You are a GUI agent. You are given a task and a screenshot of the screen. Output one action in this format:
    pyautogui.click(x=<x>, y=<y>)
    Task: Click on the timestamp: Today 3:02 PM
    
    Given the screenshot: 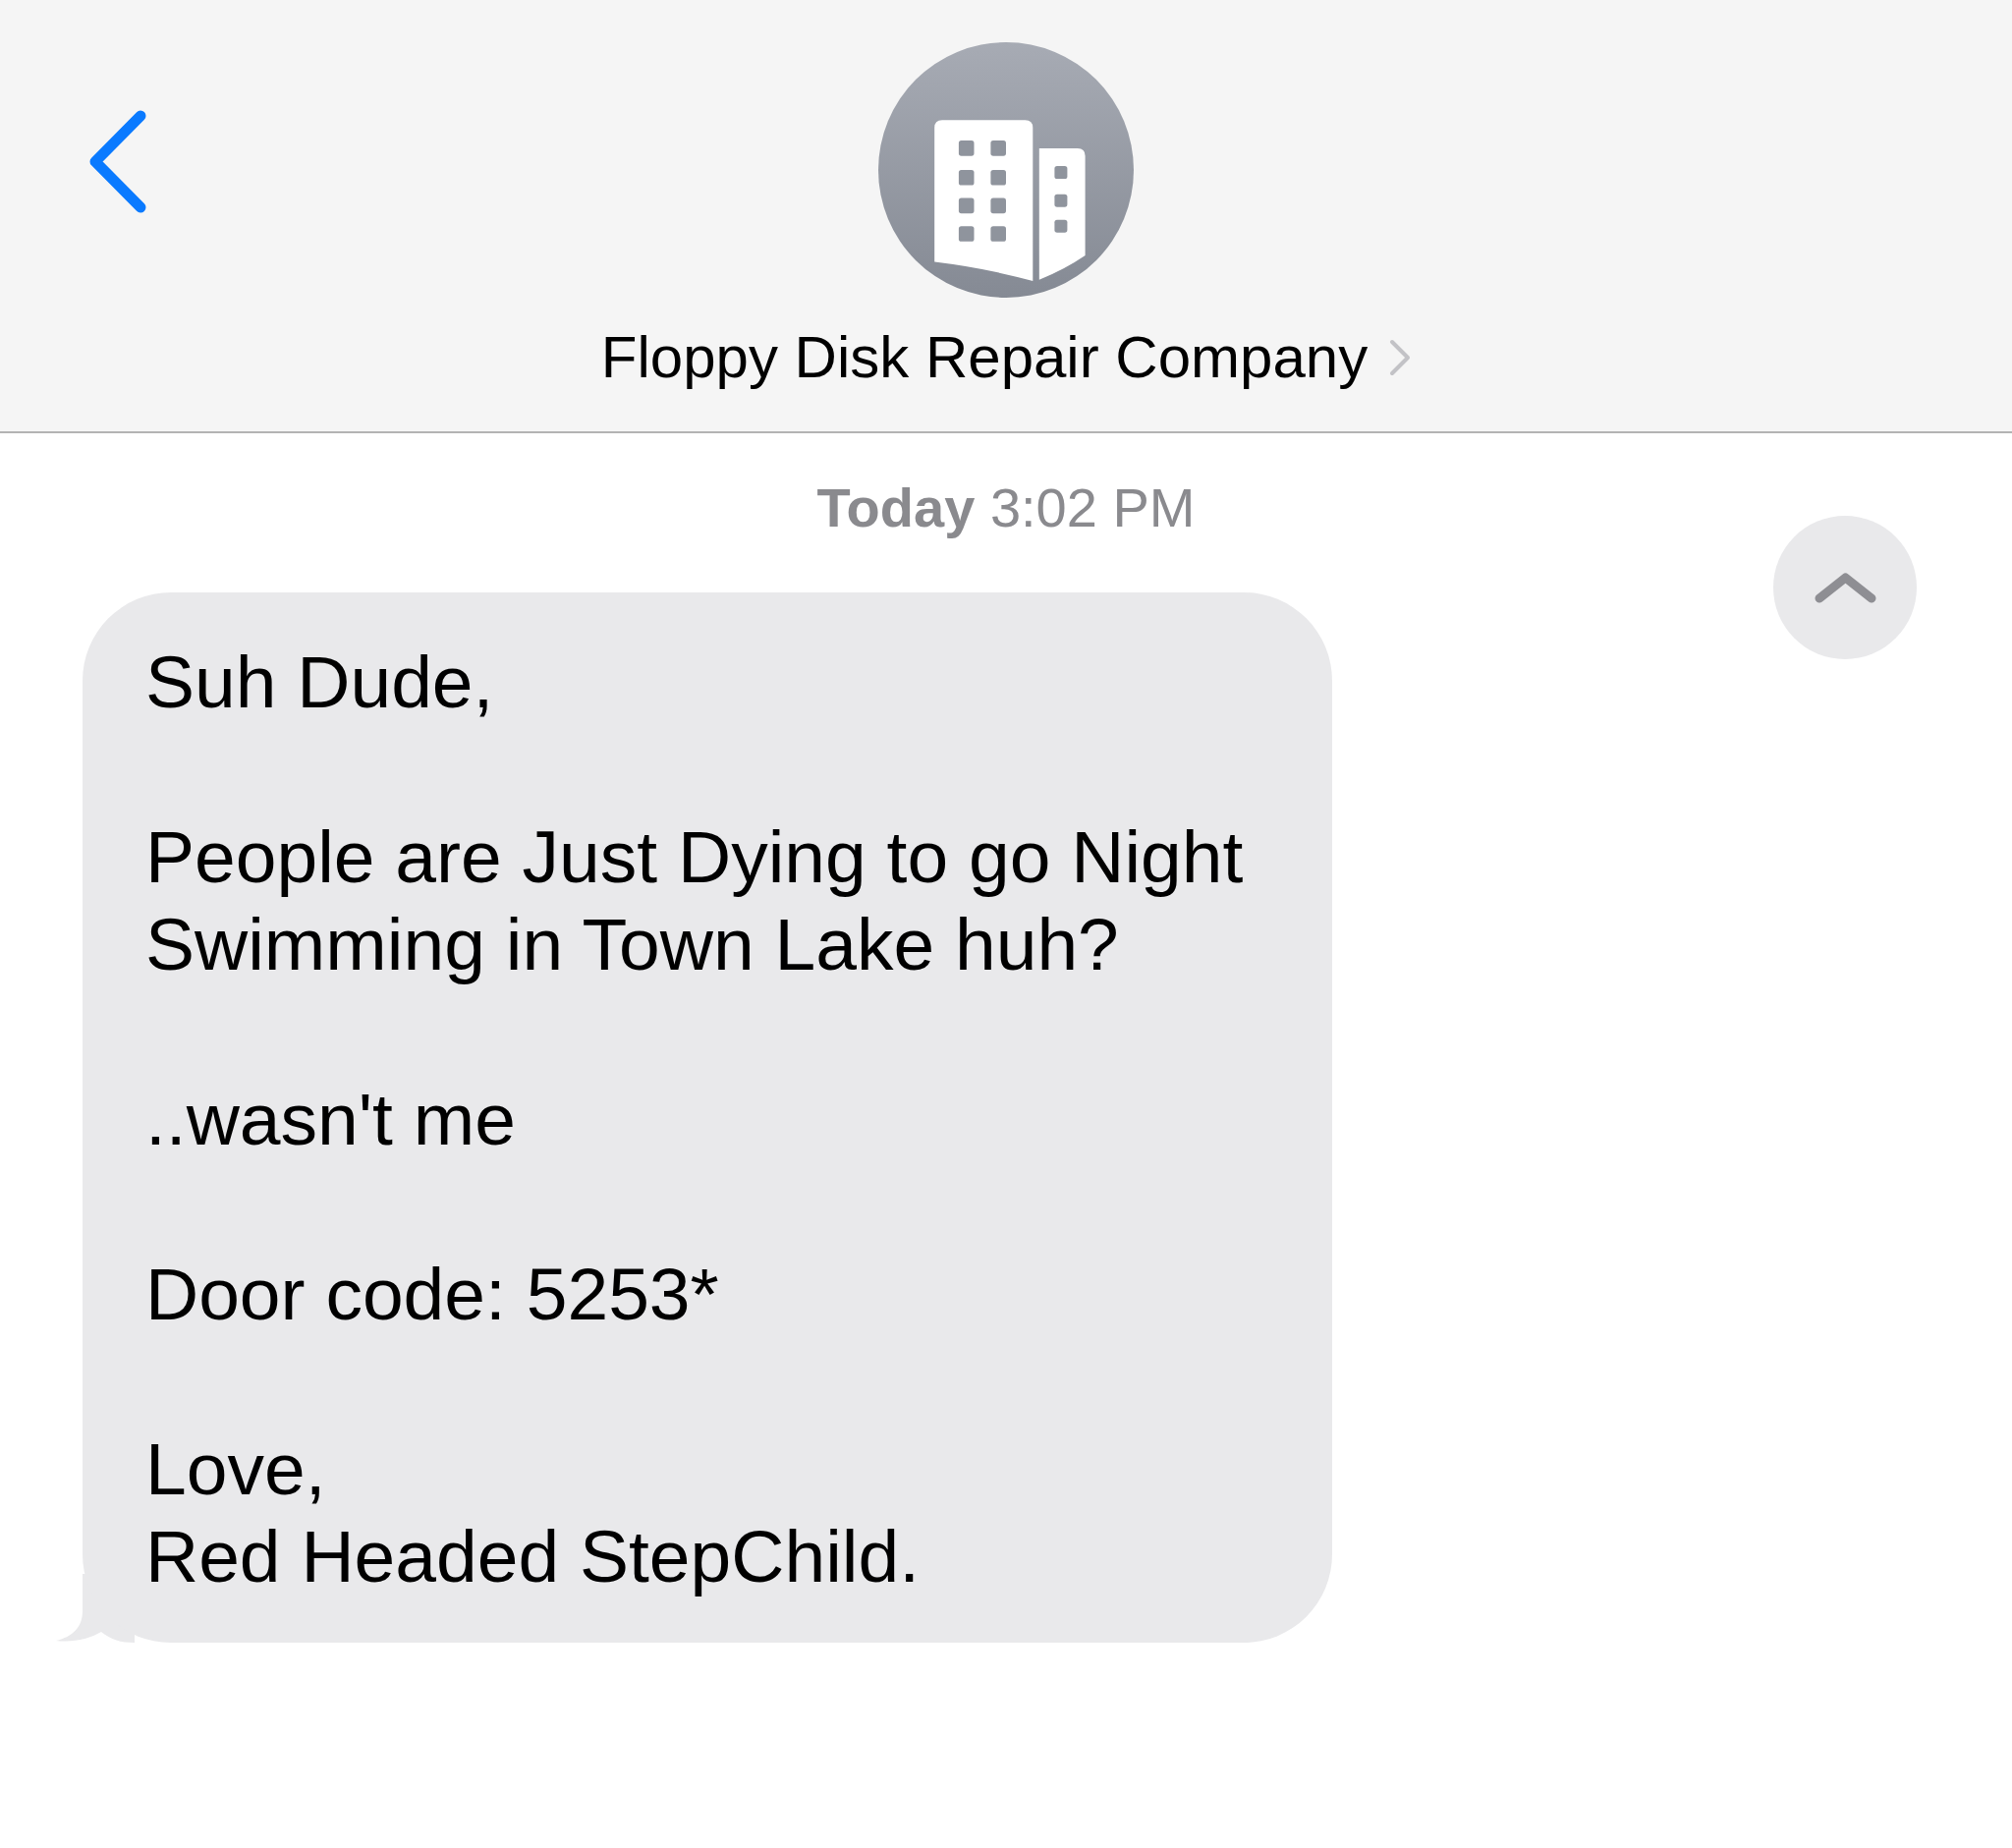 What is the action you would take?
    pyautogui.click(x=1006, y=508)
    